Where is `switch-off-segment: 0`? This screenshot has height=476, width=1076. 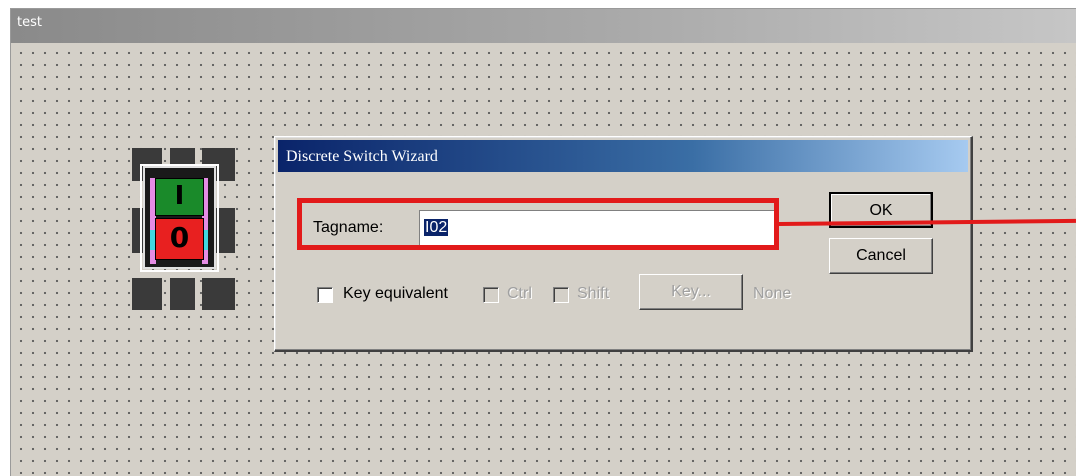 switch-off-segment: 0 is located at coordinates (179, 239).